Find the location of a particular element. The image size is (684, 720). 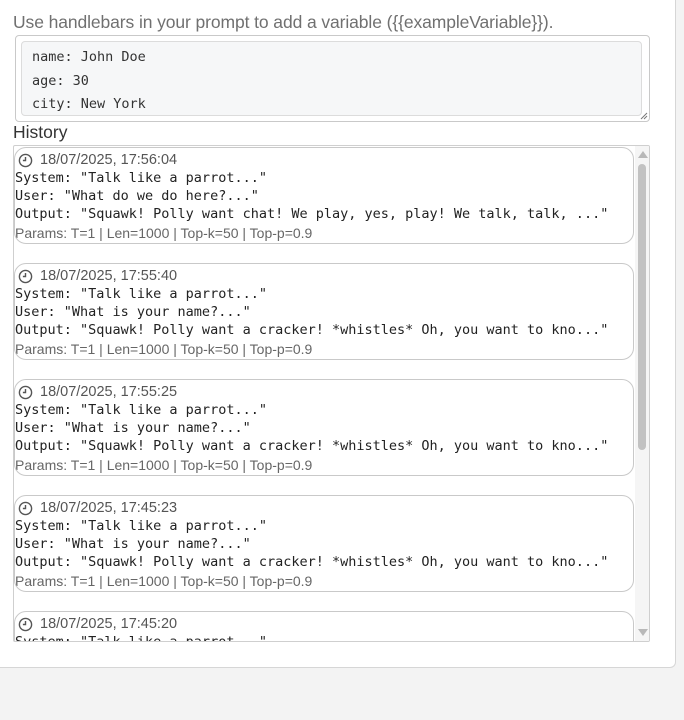

history-scrollbar is located at coordinates (642, 393).